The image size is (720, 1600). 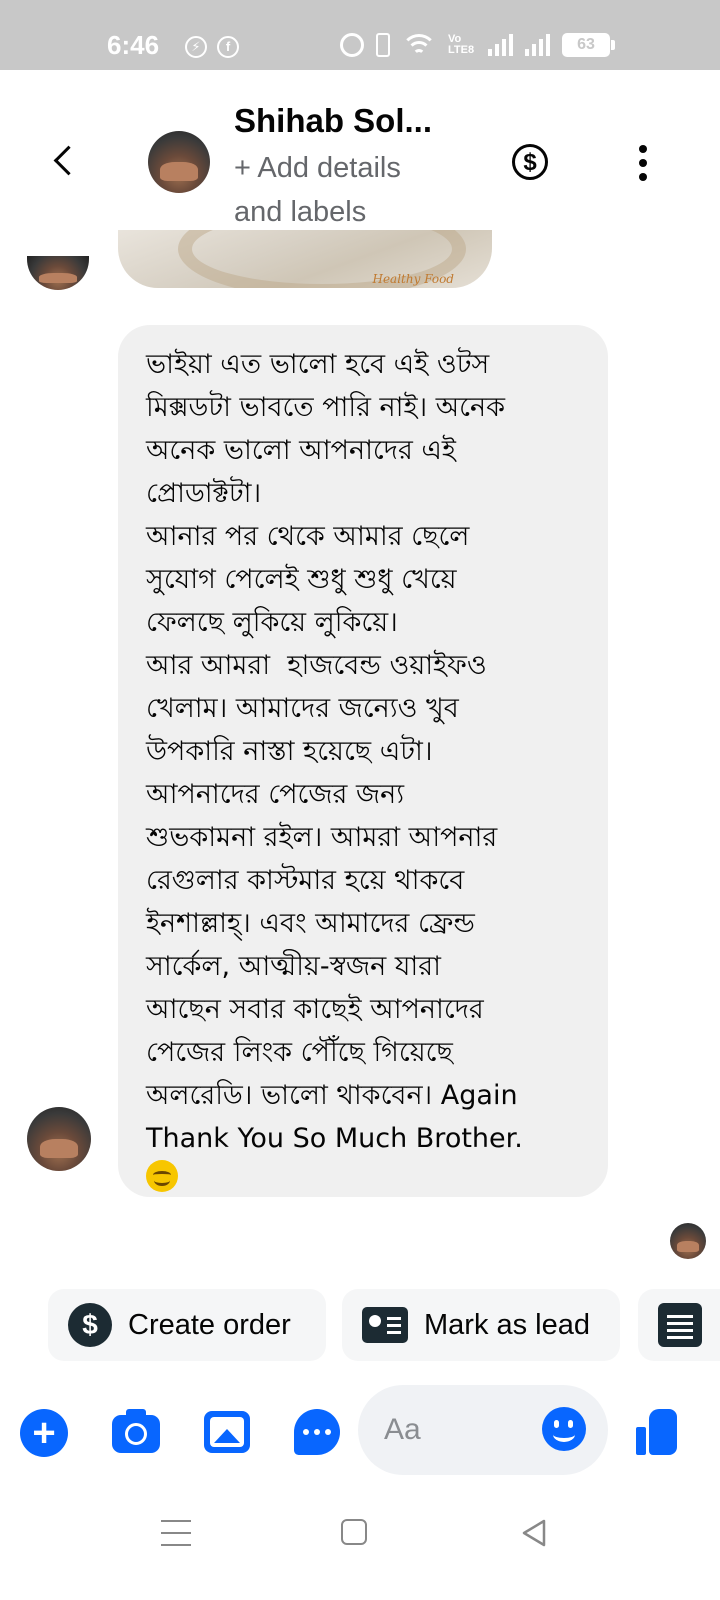 I want to click on facebook-status-icon: f, so click(x=228, y=47).